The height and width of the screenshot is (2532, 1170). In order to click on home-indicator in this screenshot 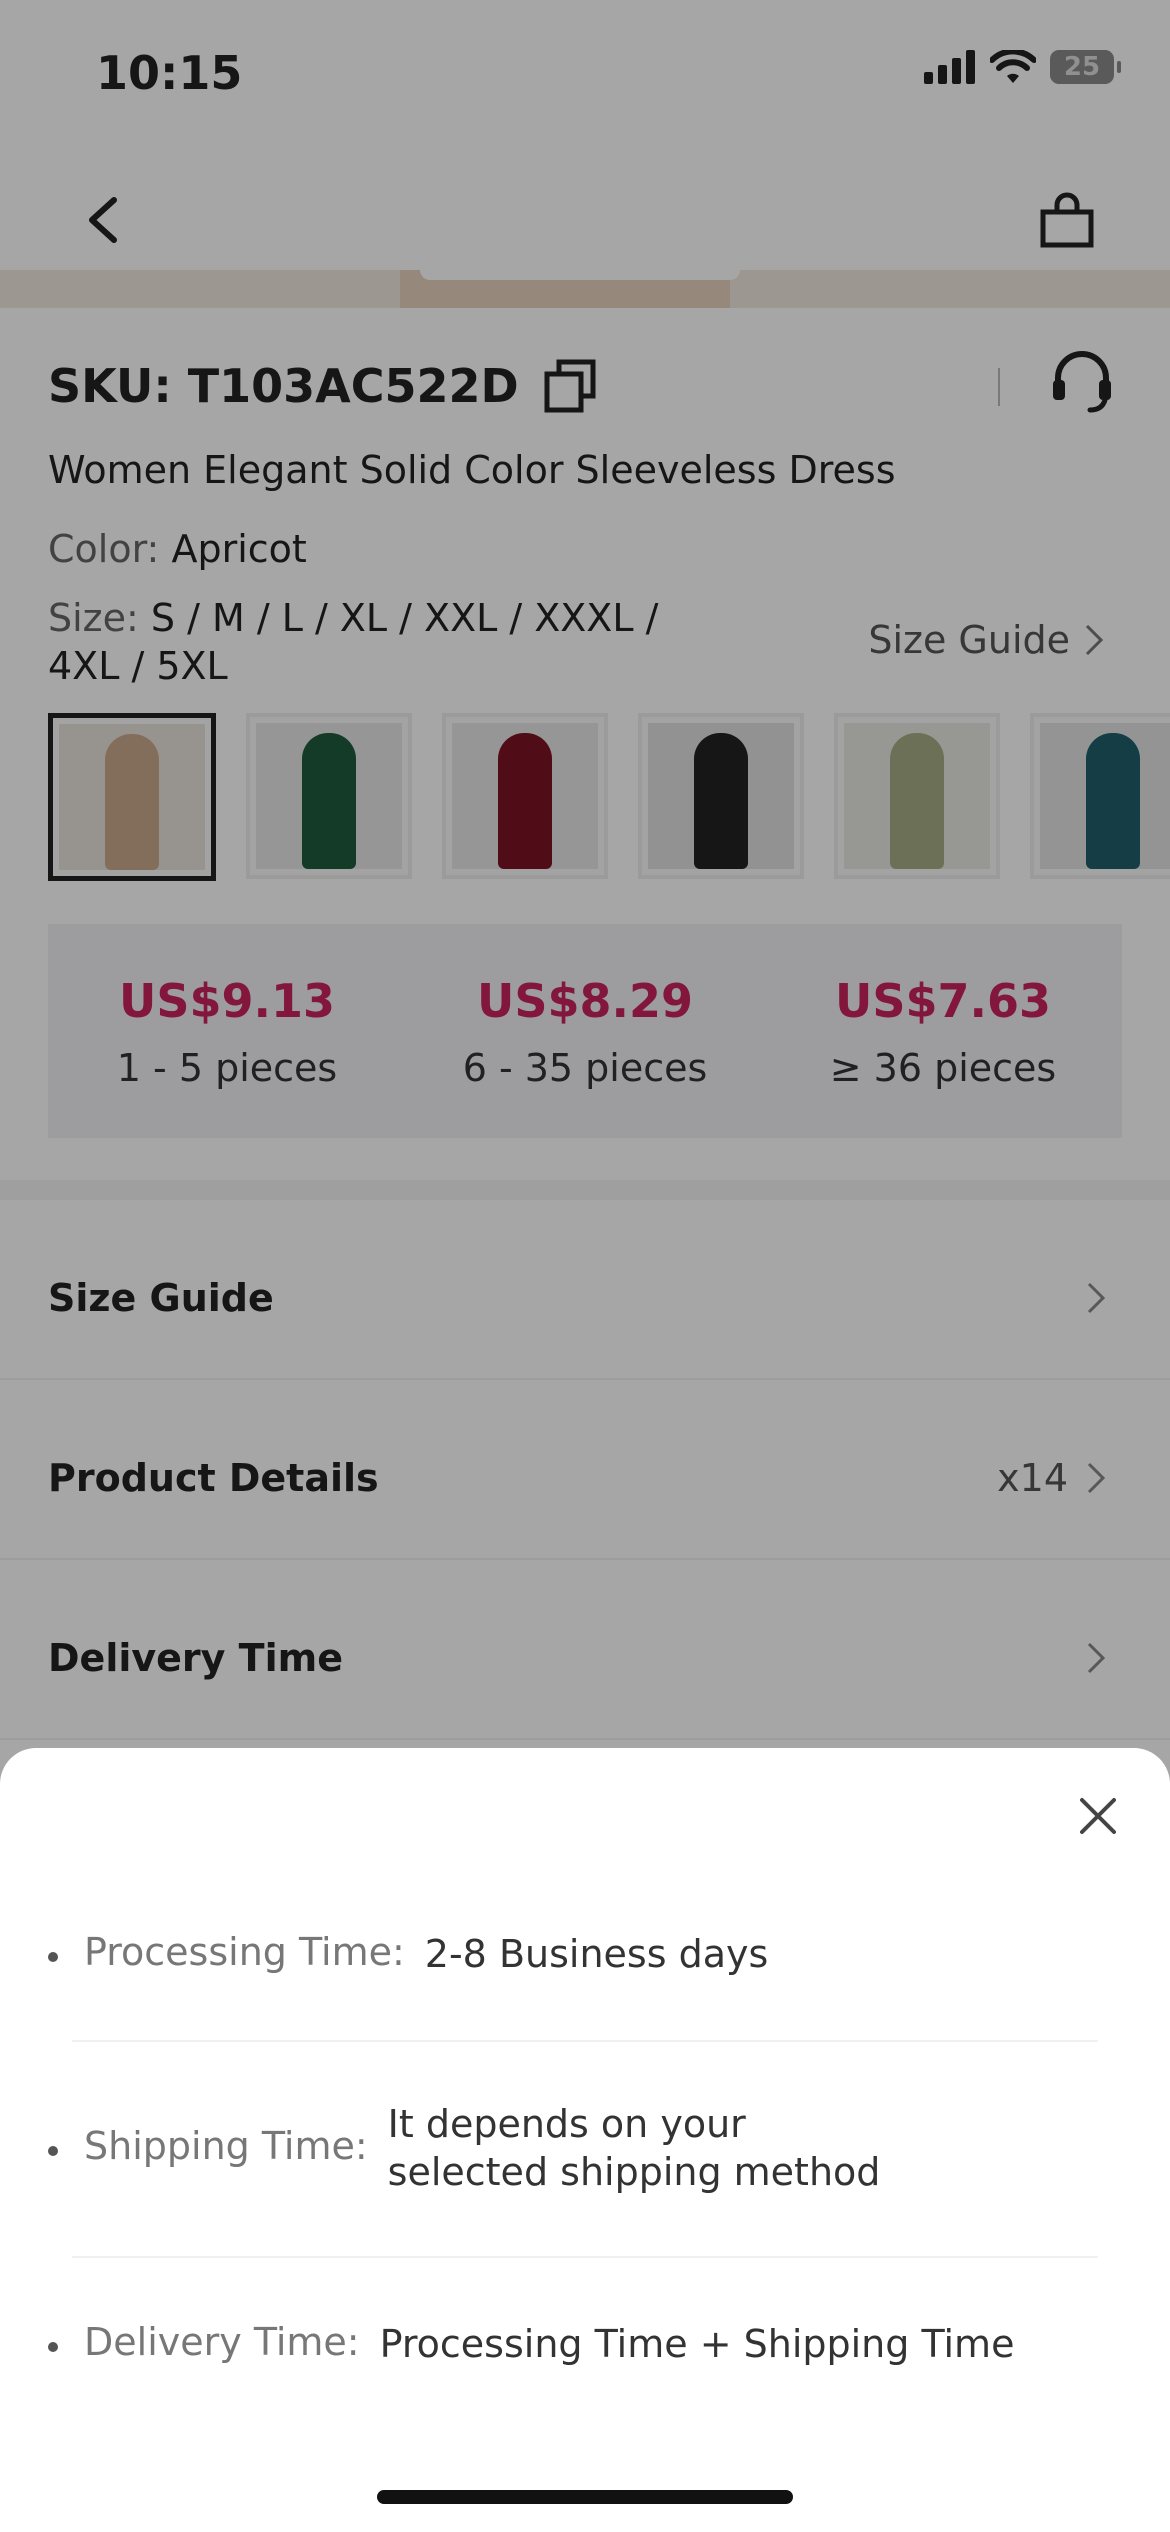, I will do `click(585, 2497)`.